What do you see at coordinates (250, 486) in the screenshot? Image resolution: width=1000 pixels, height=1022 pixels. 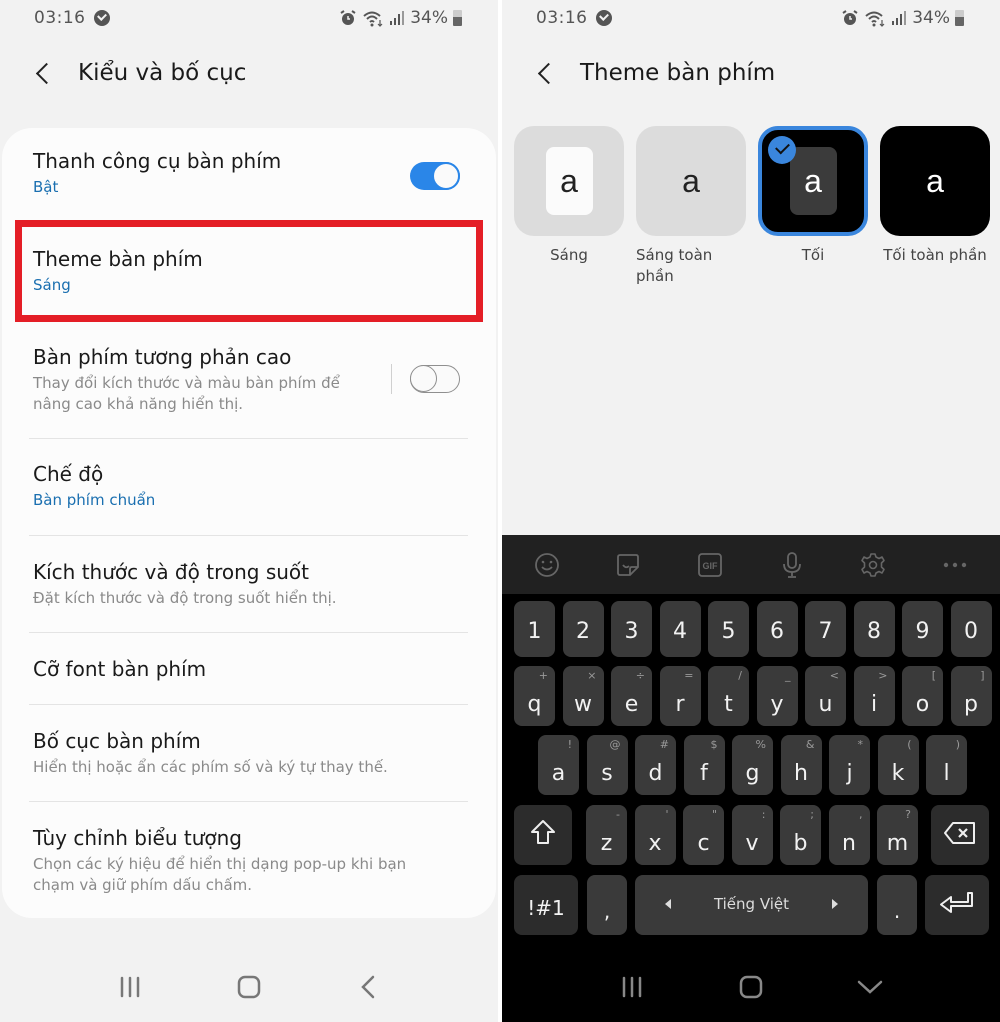 I see `setting-mode: Chế độ Bàn phím chuẩn` at bounding box center [250, 486].